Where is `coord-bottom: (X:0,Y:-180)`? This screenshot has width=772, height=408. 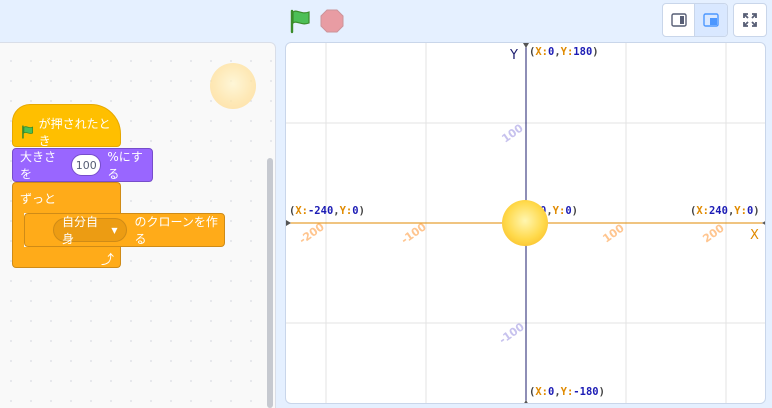
coord-bottom: (X:0,Y:-180) is located at coordinates (567, 392).